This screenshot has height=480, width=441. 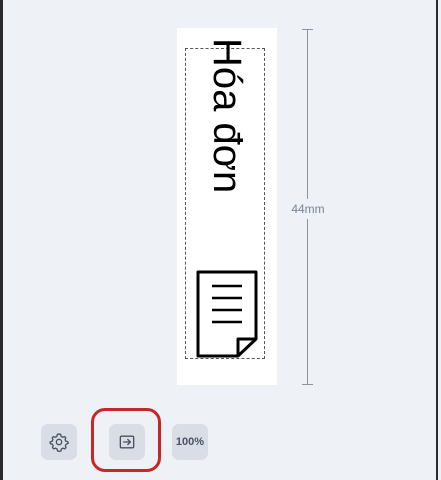 What do you see at coordinates (437, 240) in the screenshot?
I see `window-border-right` at bounding box center [437, 240].